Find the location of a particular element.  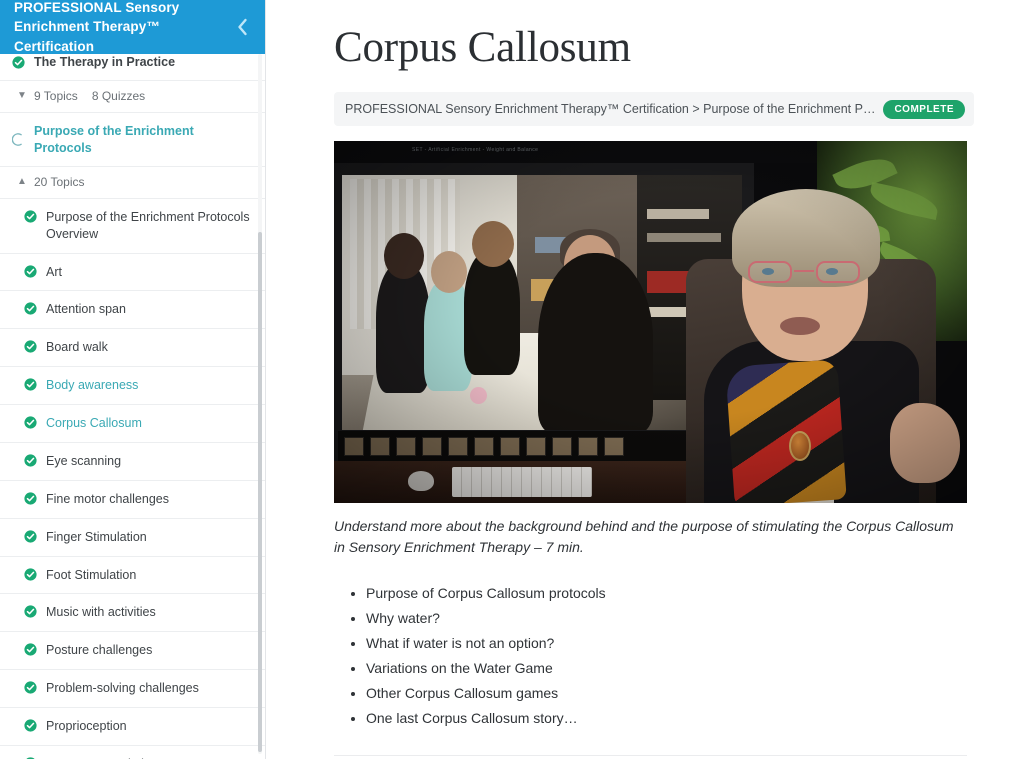

sidebar-topic-item: Corpus Callosum is located at coordinates (132, 424).